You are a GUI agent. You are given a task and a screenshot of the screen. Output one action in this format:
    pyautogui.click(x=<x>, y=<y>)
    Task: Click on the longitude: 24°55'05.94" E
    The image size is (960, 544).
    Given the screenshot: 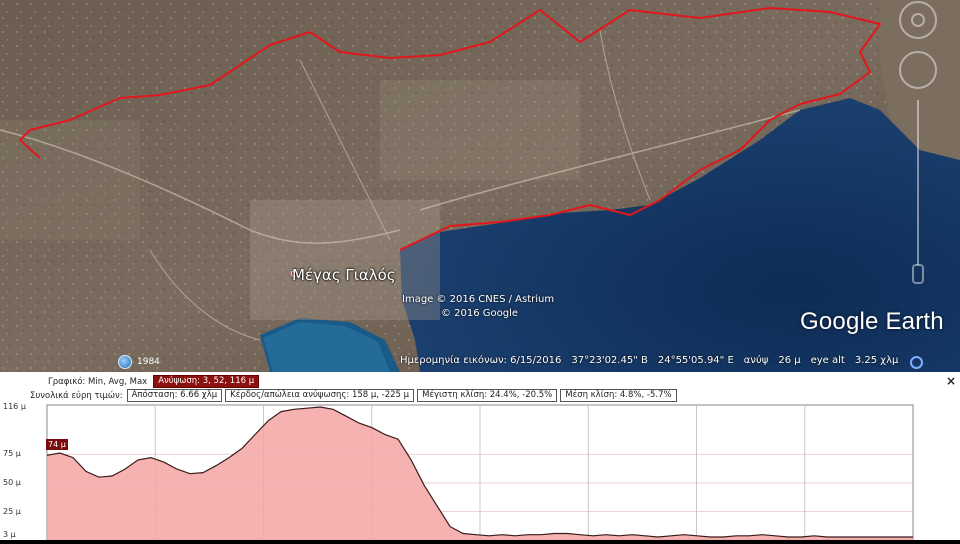 What is the action you would take?
    pyautogui.click(x=695, y=360)
    